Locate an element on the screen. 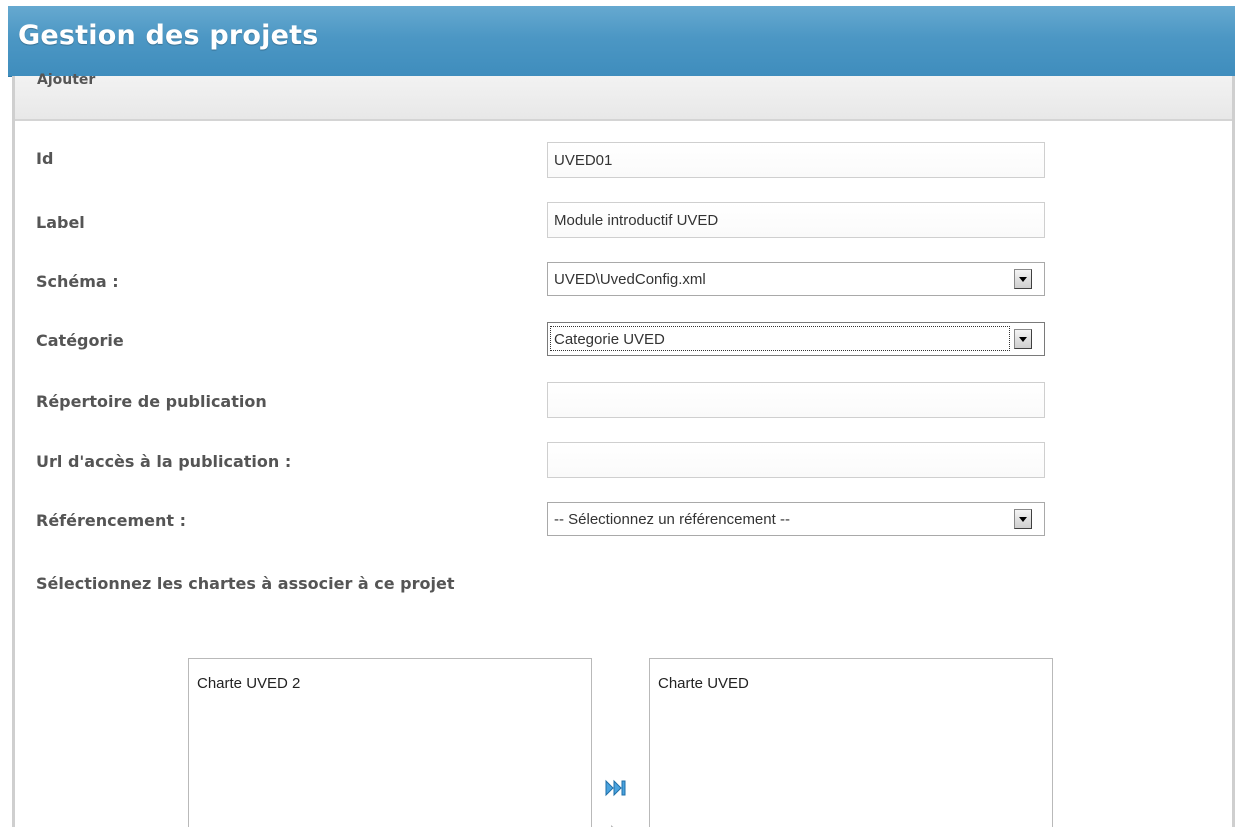 This screenshot has height=827, width=1235. schema-selected-value: UVED\UvedConfig.xml is located at coordinates (630, 279).